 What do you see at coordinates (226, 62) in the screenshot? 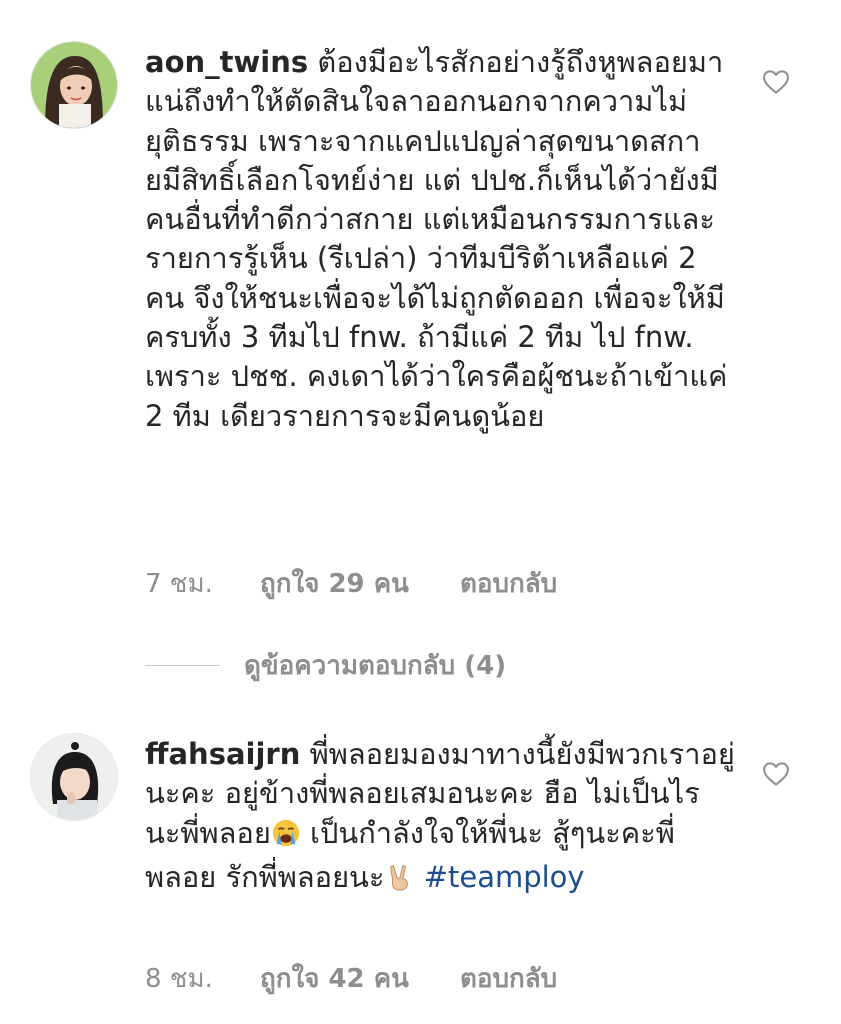
I see `username-link: aon_twins` at bounding box center [226, 62].